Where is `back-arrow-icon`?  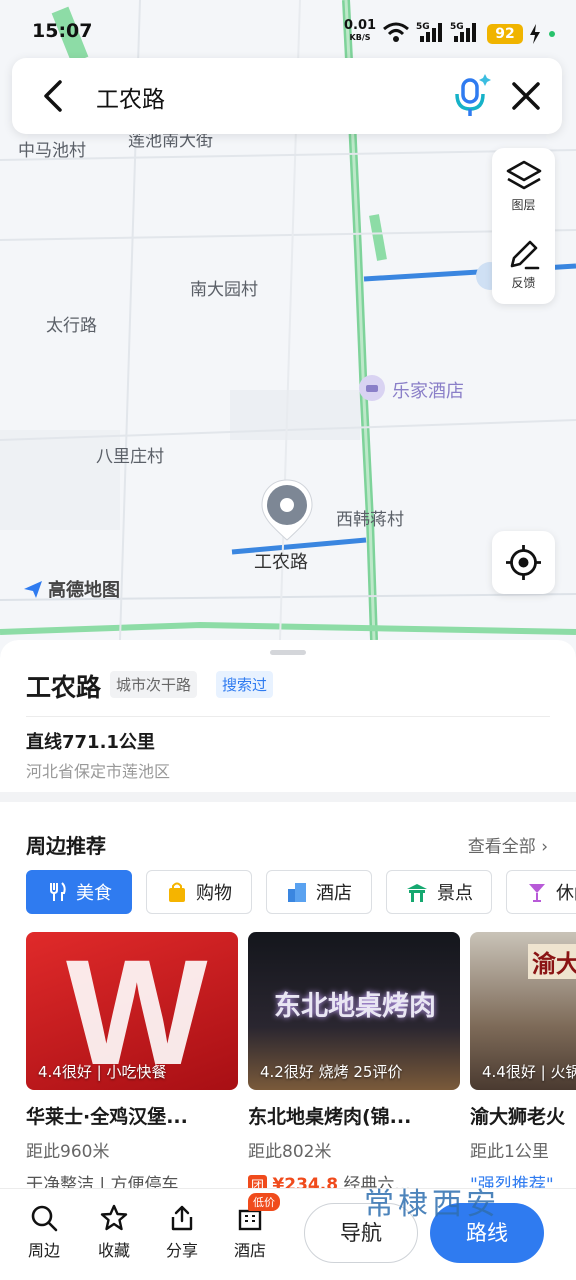
back-arrow-icon is located at coordinates (54, 96).